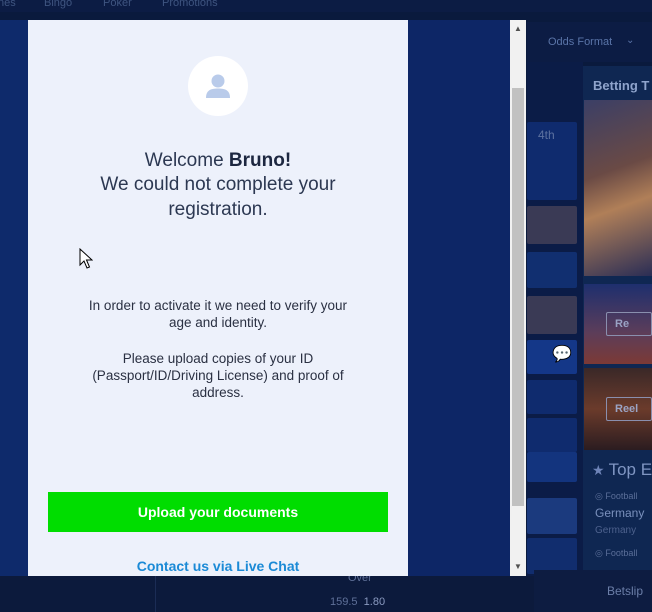  Describe the element at coordinates (326, 6) in the screenshot. I see `top-navigation: nes Bingo Poker Promotions` at that location.